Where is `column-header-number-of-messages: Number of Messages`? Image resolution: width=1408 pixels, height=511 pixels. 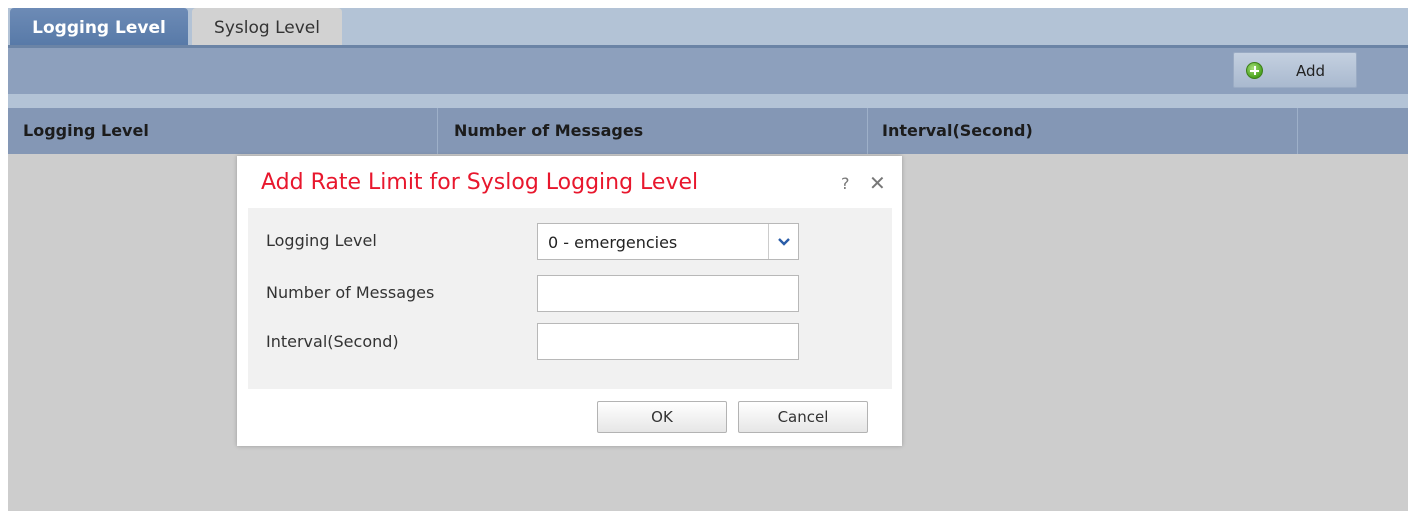
column-header-number-of-messages: Number of Messages is located at coordinates (653, 131).